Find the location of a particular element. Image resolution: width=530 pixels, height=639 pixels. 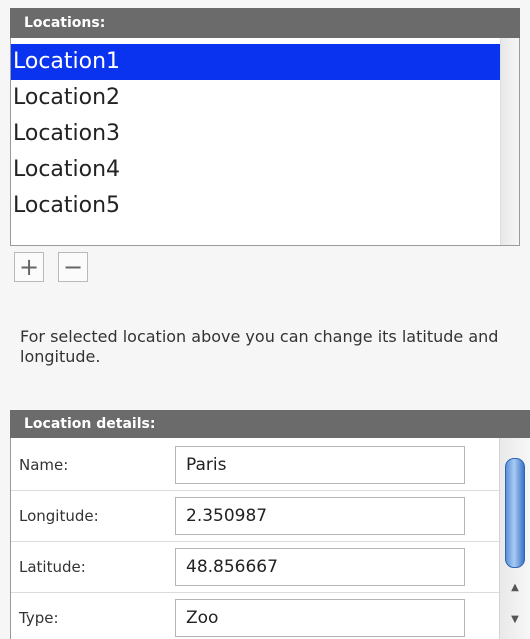

location-item-2: Location2 is located at coordinates (256, 98).